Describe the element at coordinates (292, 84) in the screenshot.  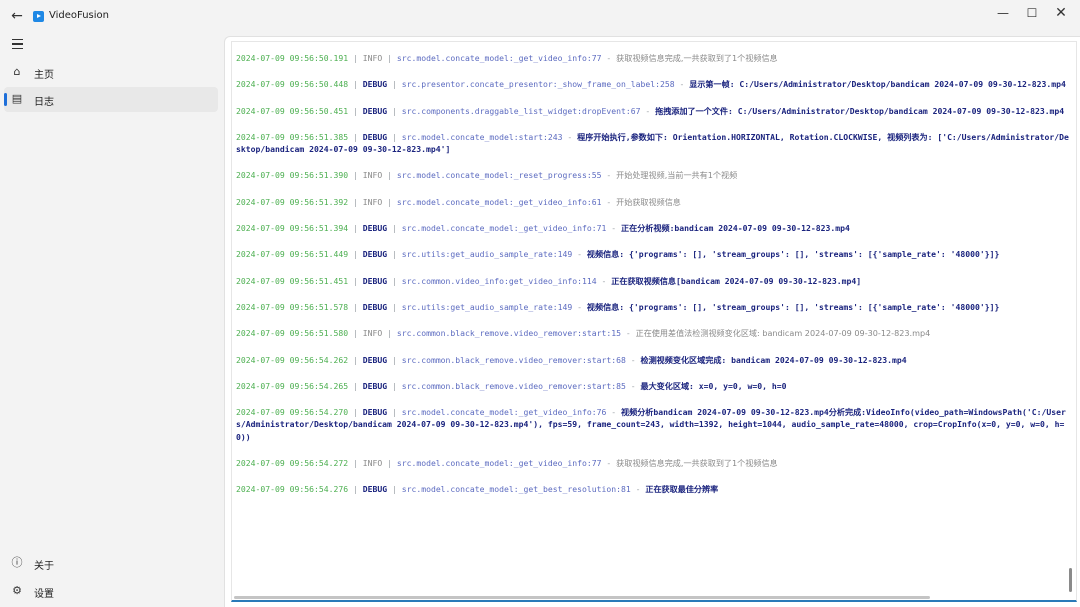
I see `log-timestamp: 2024-07-09 09:56:50.448` at that location.